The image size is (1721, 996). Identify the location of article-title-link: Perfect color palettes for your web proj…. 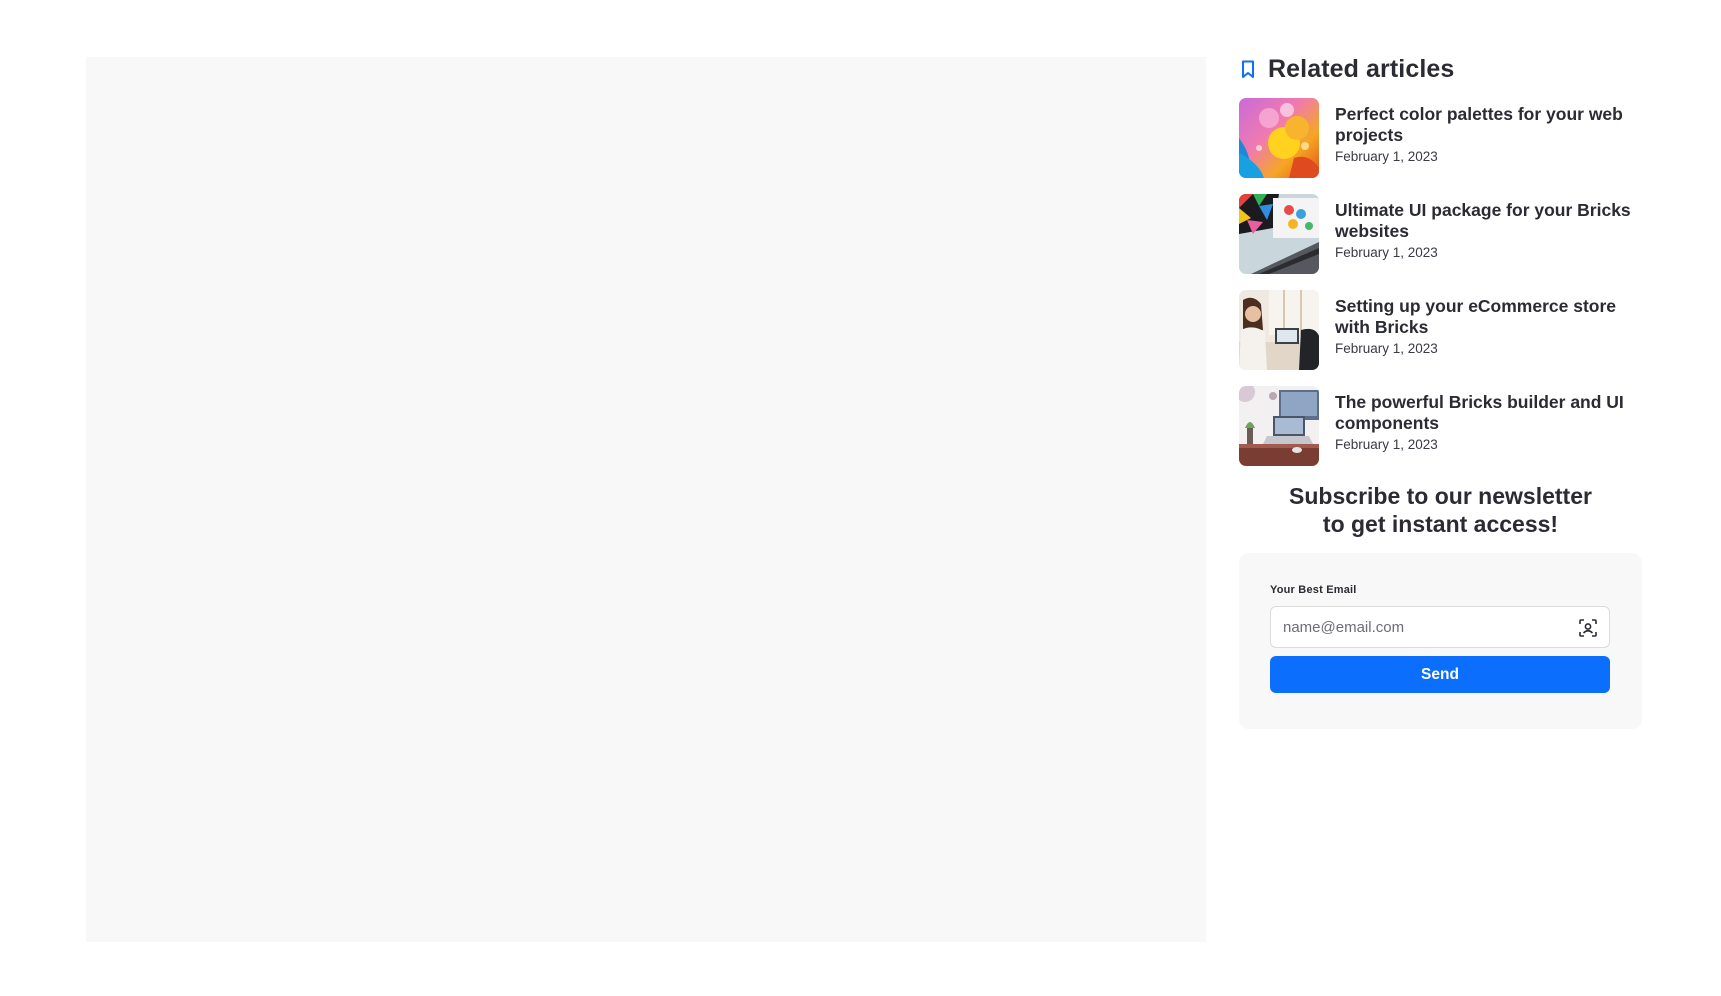
(1488, 125).